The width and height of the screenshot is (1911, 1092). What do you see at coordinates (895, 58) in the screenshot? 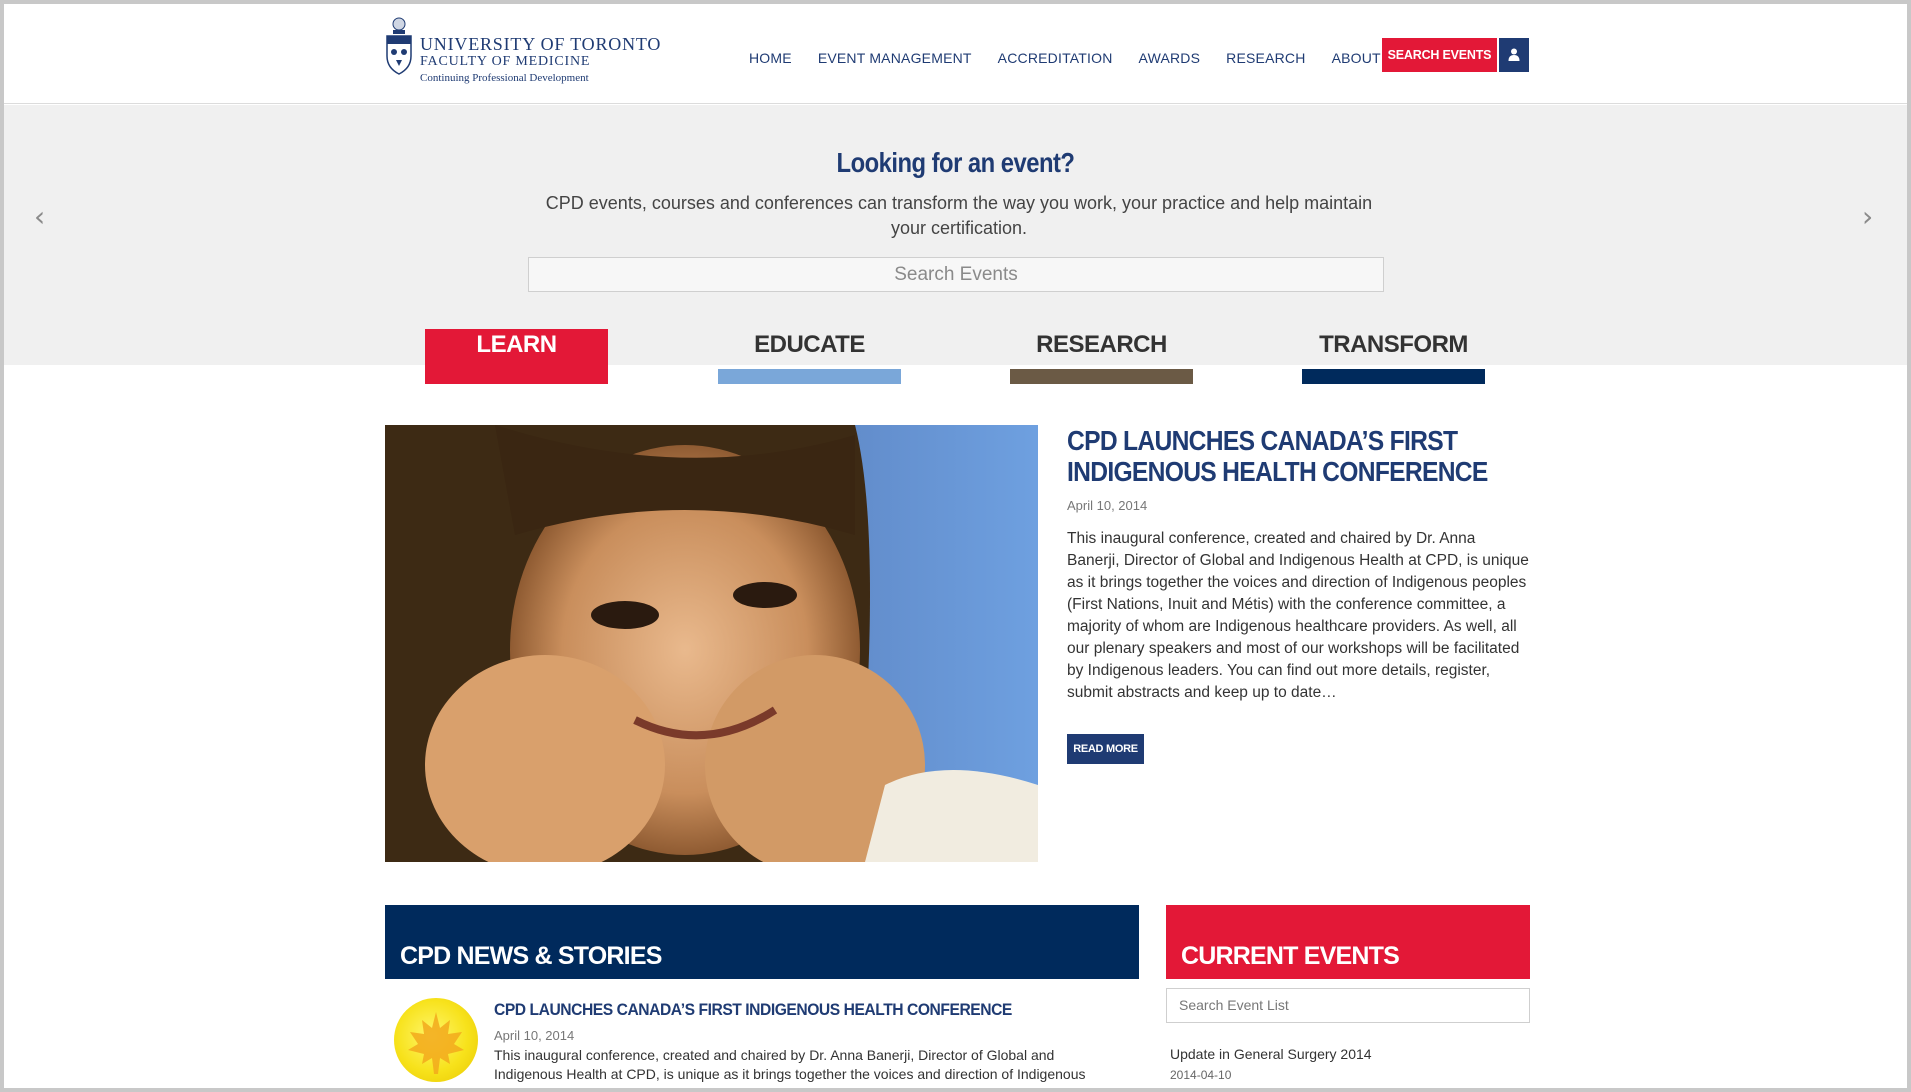
I see `nav-event-management: EVENT MANAGEMENT` at bounding box center [895, 58].